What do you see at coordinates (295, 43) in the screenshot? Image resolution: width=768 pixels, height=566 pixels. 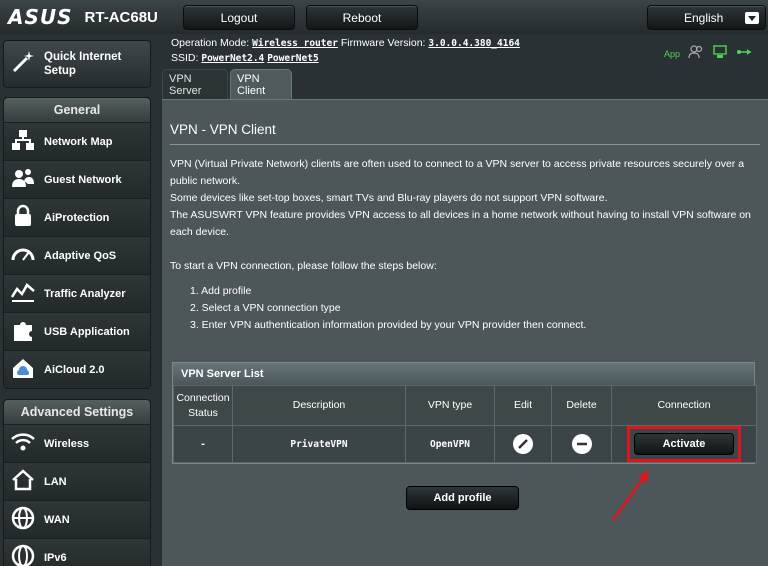 I see `operation-mode-link: Wireless router` at bounding box center [295, 43].